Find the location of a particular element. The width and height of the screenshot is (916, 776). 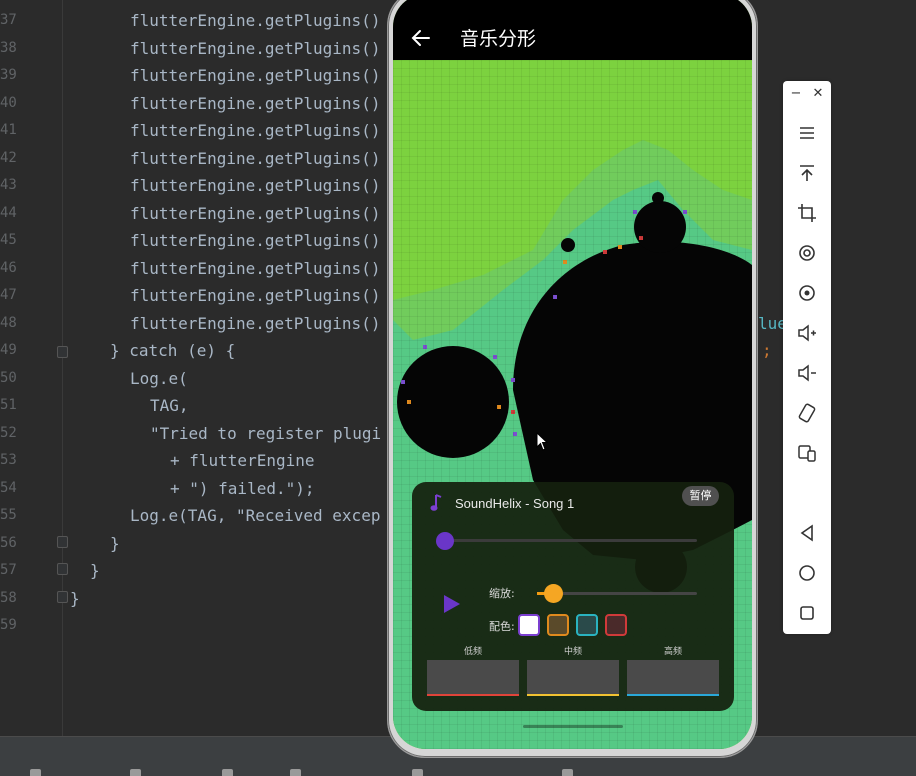

back-arrow-icon is located at coordinates (421, 38).